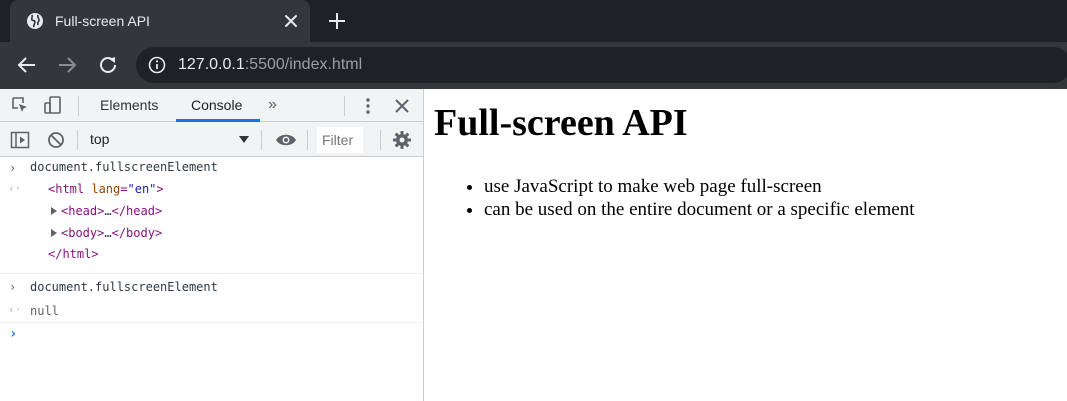  Describe the element at coordinates (44, 311) in the screenshot. I see `console-result-value: null` at that location.